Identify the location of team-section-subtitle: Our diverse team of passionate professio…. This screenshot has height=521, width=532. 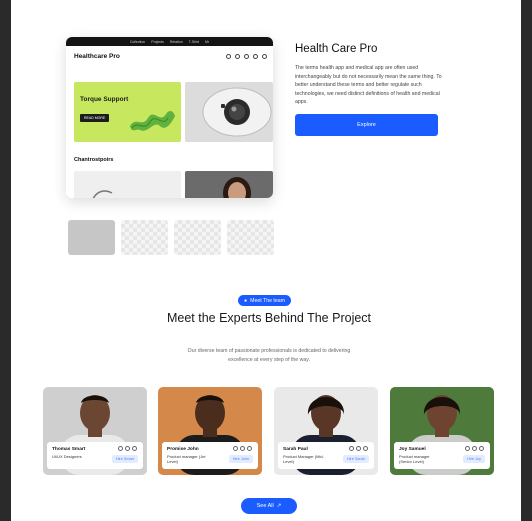
(269, 355).